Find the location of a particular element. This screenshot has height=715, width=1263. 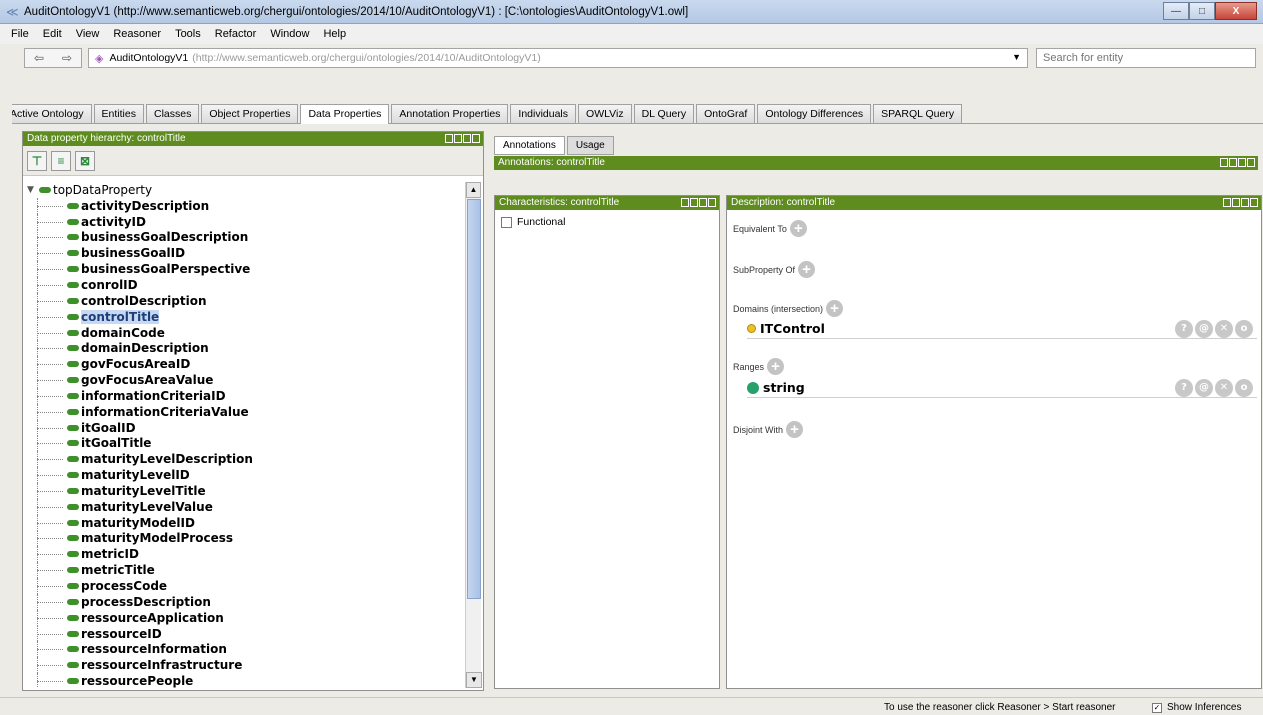

tree-item: businessGoalID is located at coordinates (245, 253).